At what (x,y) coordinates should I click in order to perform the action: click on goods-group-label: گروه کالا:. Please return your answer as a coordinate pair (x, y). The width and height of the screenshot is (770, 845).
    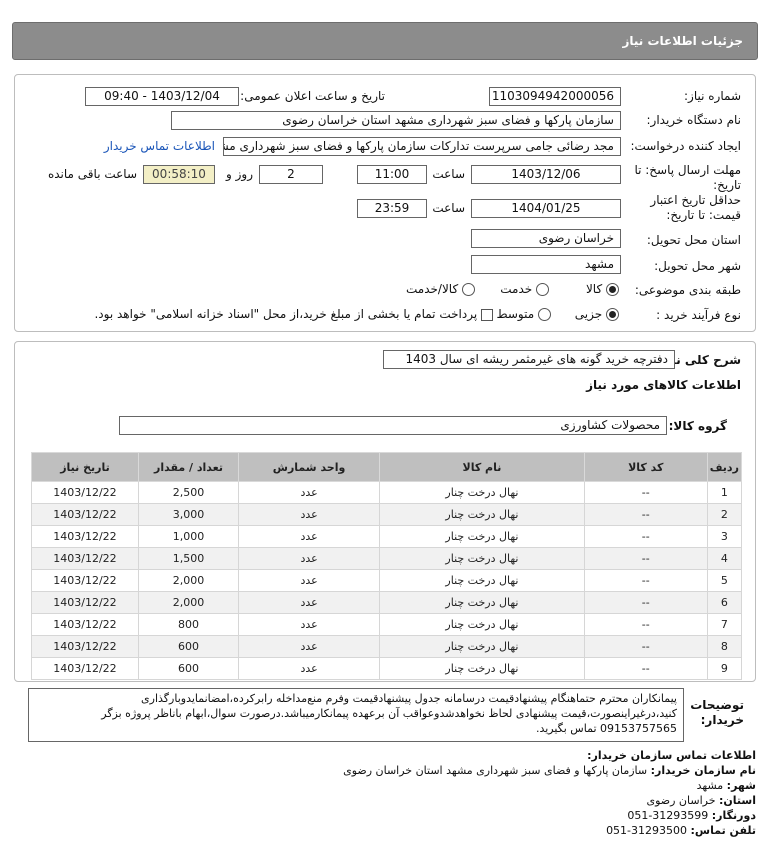
    Looking at the image, I should click on (697, 426).